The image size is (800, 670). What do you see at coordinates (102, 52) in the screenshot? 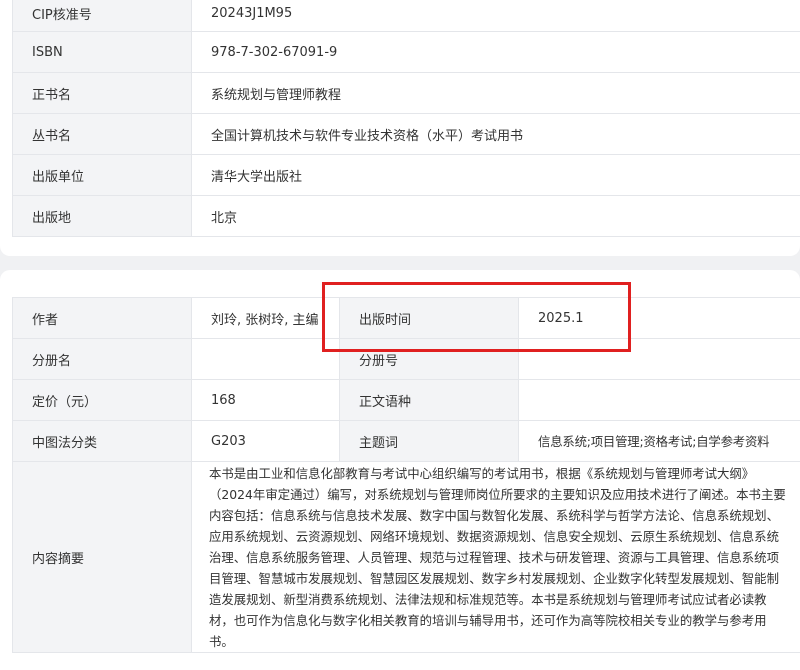
I see `field-label: ISBN` at bounding box center [102, 52].